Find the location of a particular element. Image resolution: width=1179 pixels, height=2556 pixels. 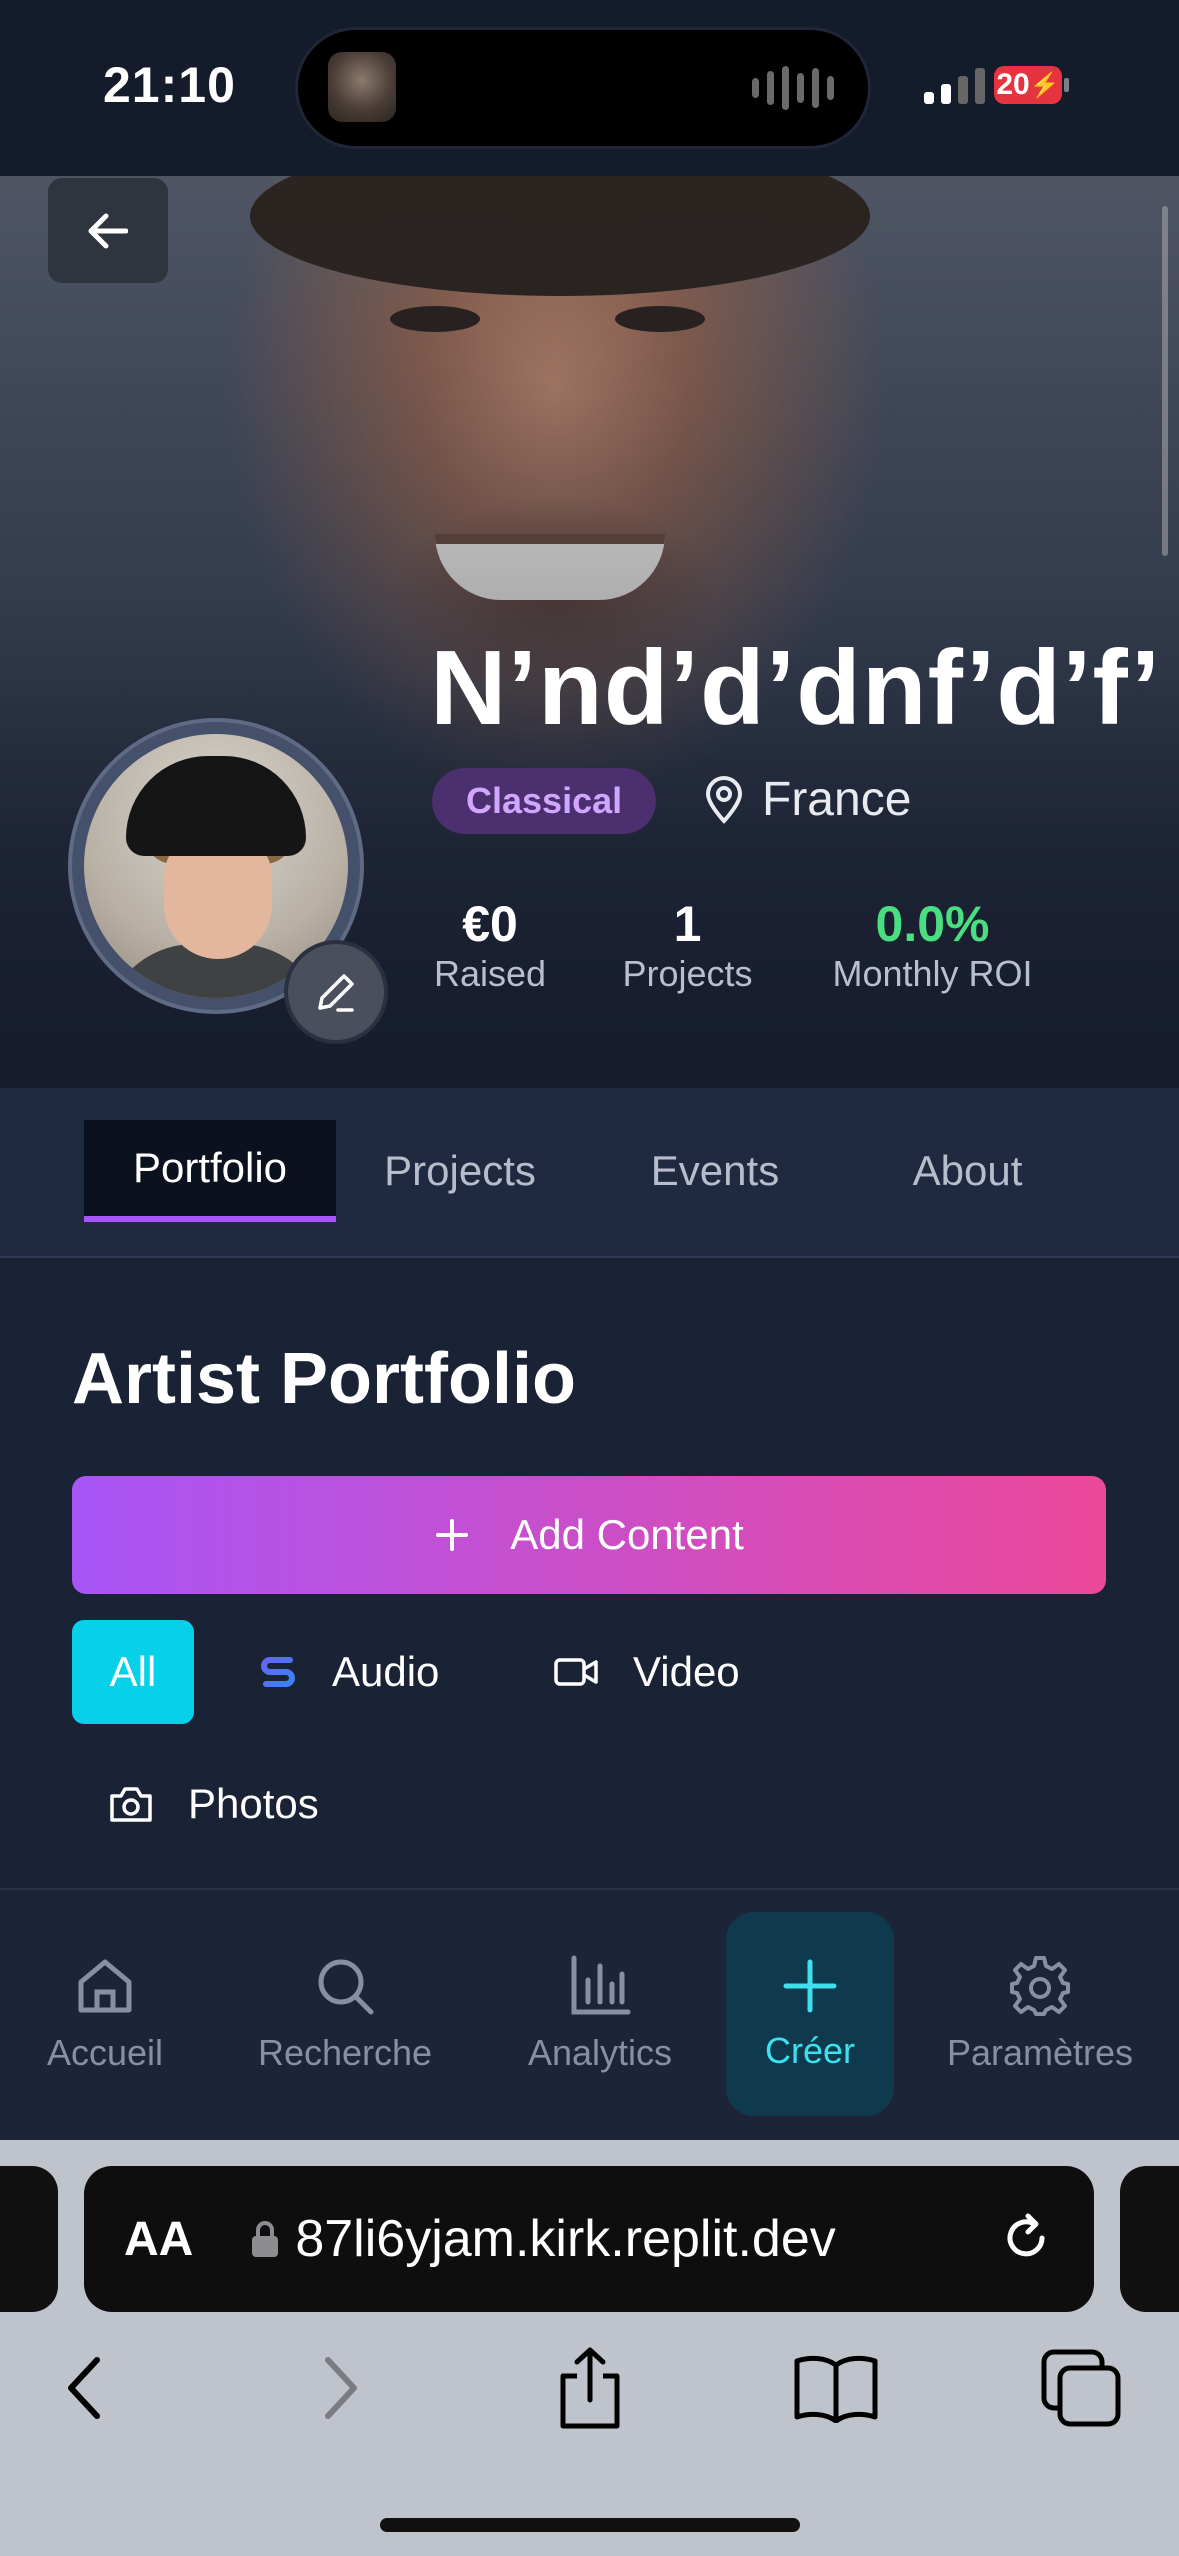

gear-icon is located at coordinates (1040, 1986).